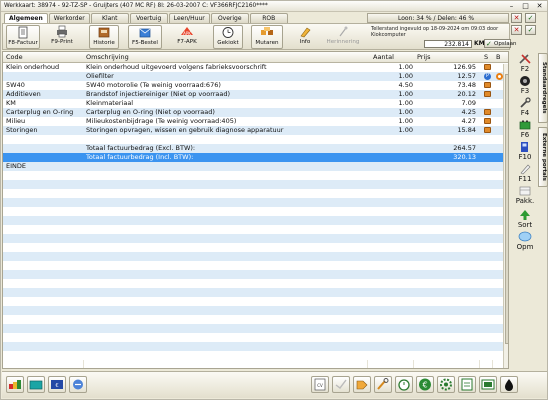 This screenshot has width=548, height=400. I want to click on cell-aantal: 1.00, so click(405, 76).